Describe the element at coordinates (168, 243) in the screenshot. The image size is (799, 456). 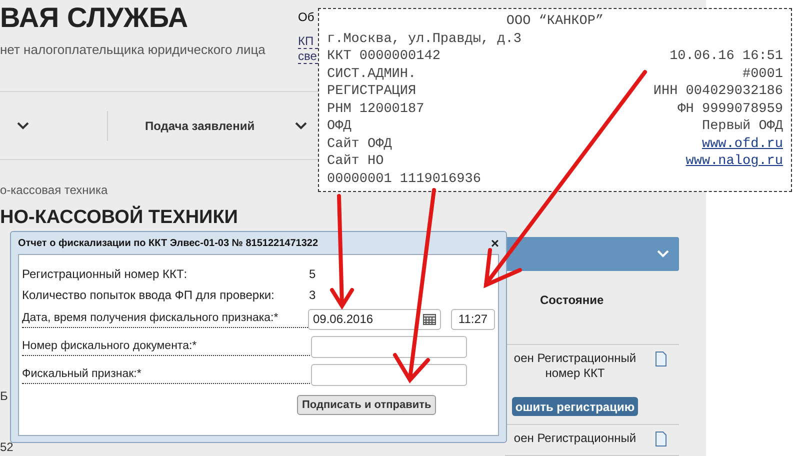
I see `dialog-title: Отчет о фискализации по ККТ Элвес-01-03 № 8151221471322` at that location.